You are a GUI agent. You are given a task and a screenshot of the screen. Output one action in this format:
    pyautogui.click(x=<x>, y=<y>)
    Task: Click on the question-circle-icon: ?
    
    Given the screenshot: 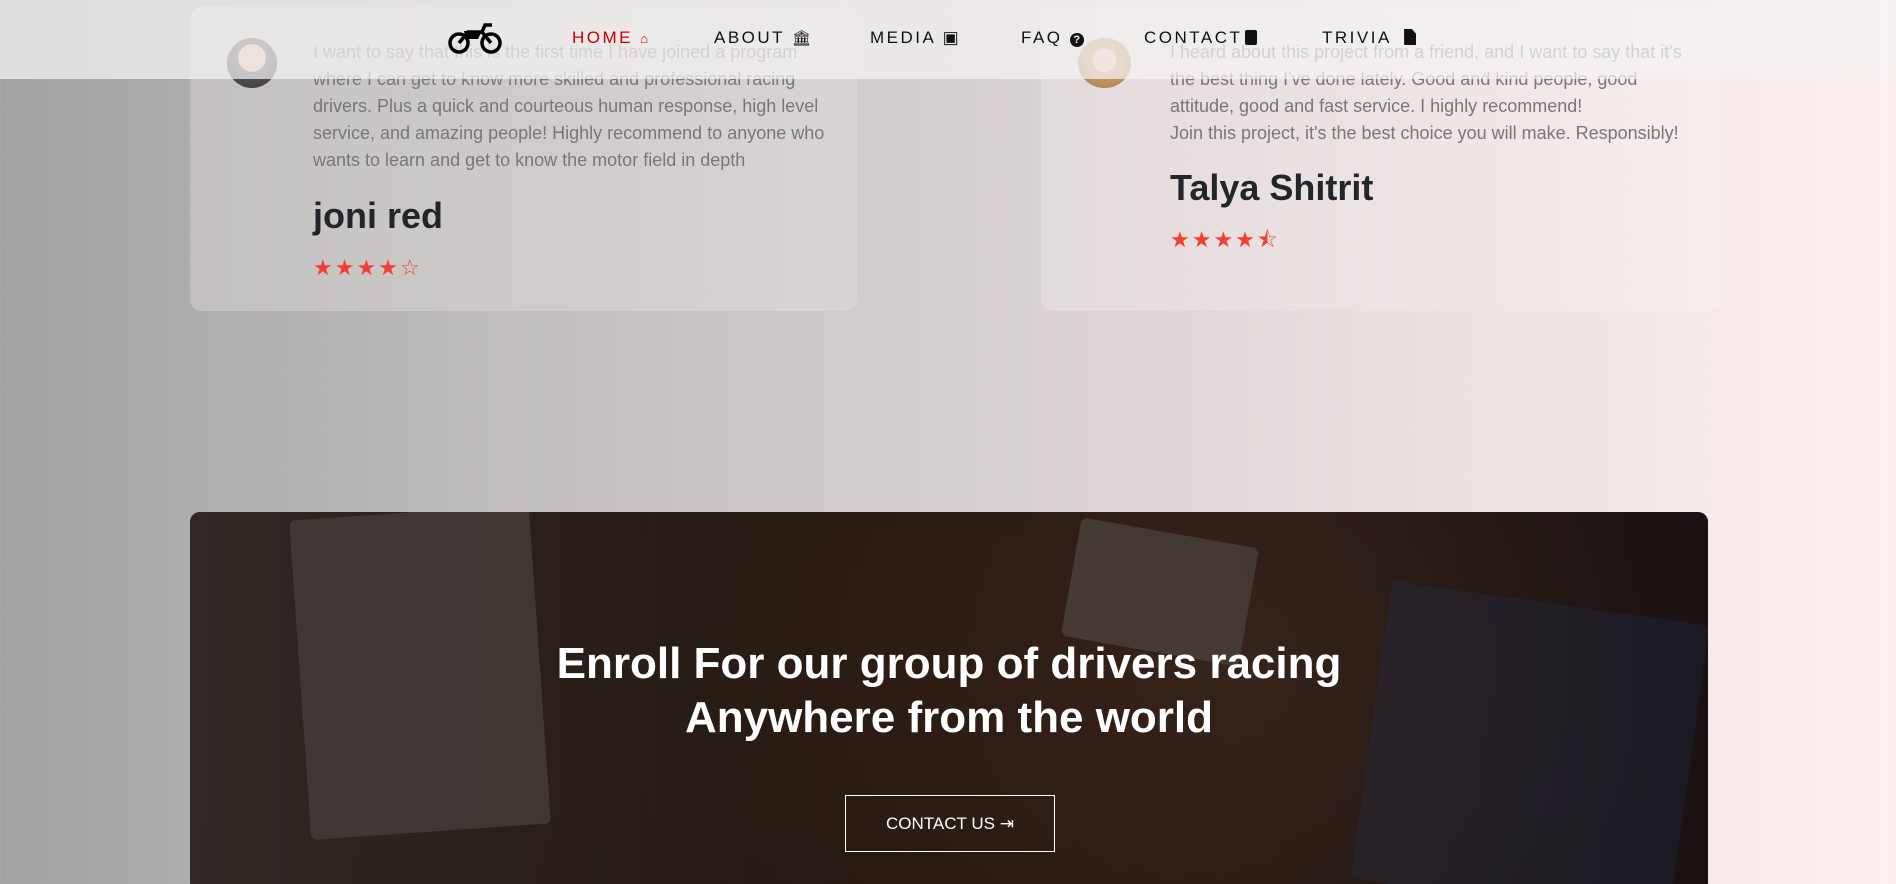 What is the action you would take?
    pyautogui.click(x=1076, y=40)
    